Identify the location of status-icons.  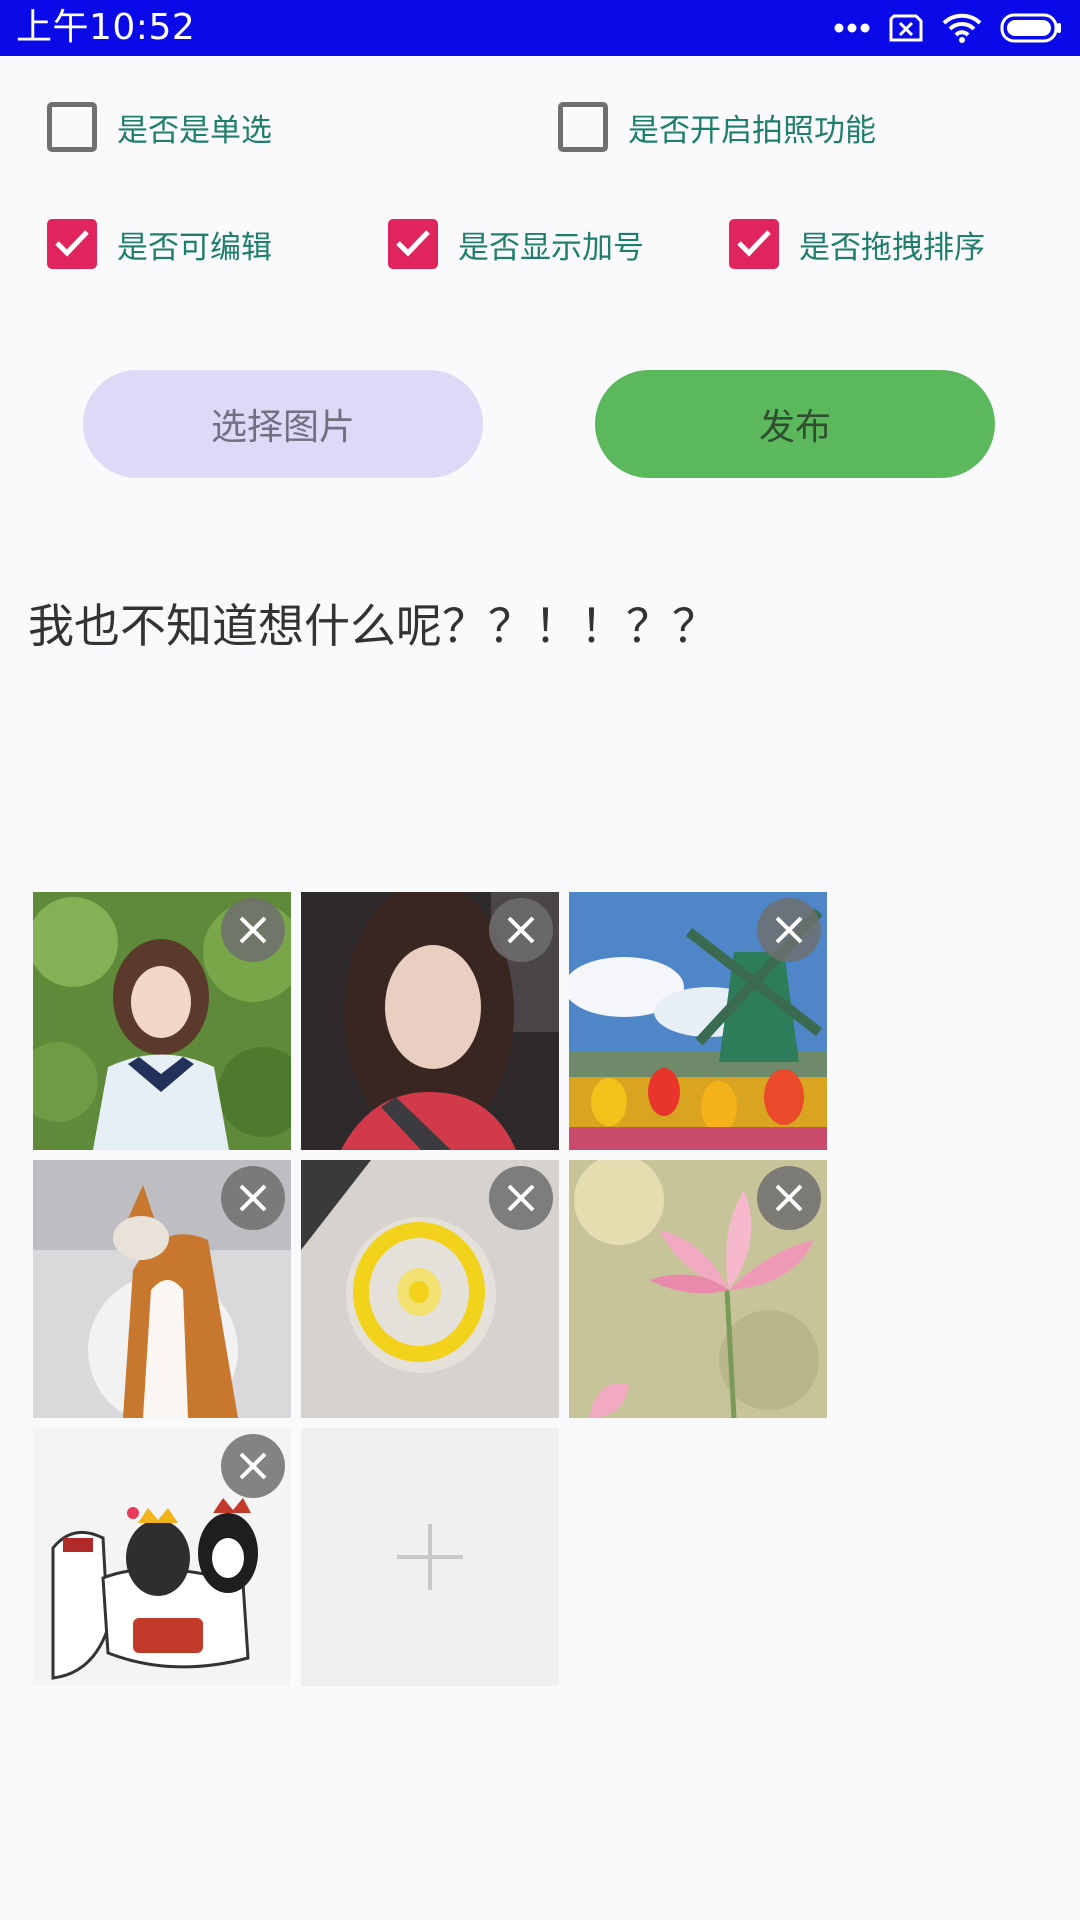
(948, 28).